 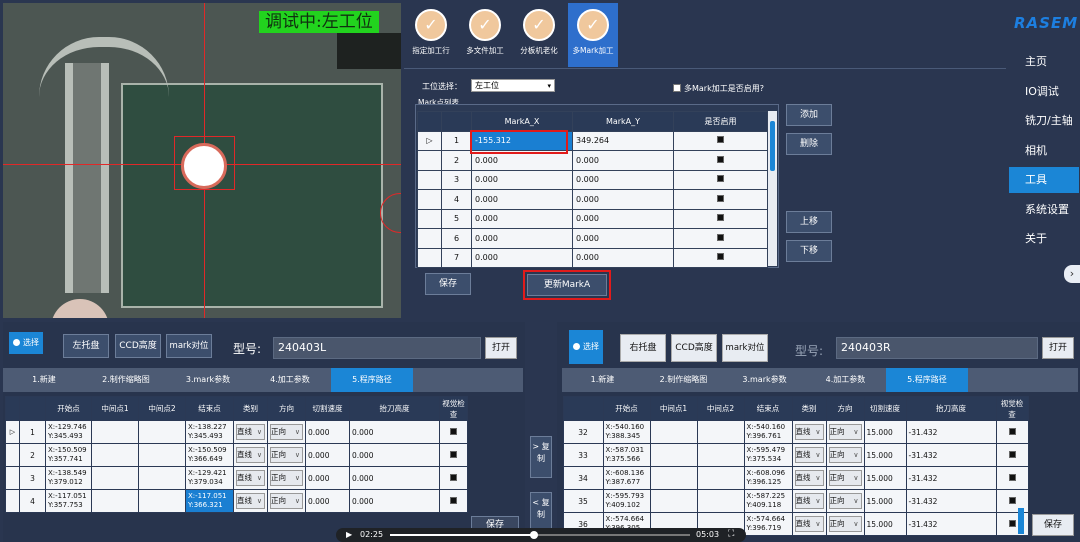 I want to click on start-point-cell: X:-540.160 Y:388.345, so click(x=626, y=432).